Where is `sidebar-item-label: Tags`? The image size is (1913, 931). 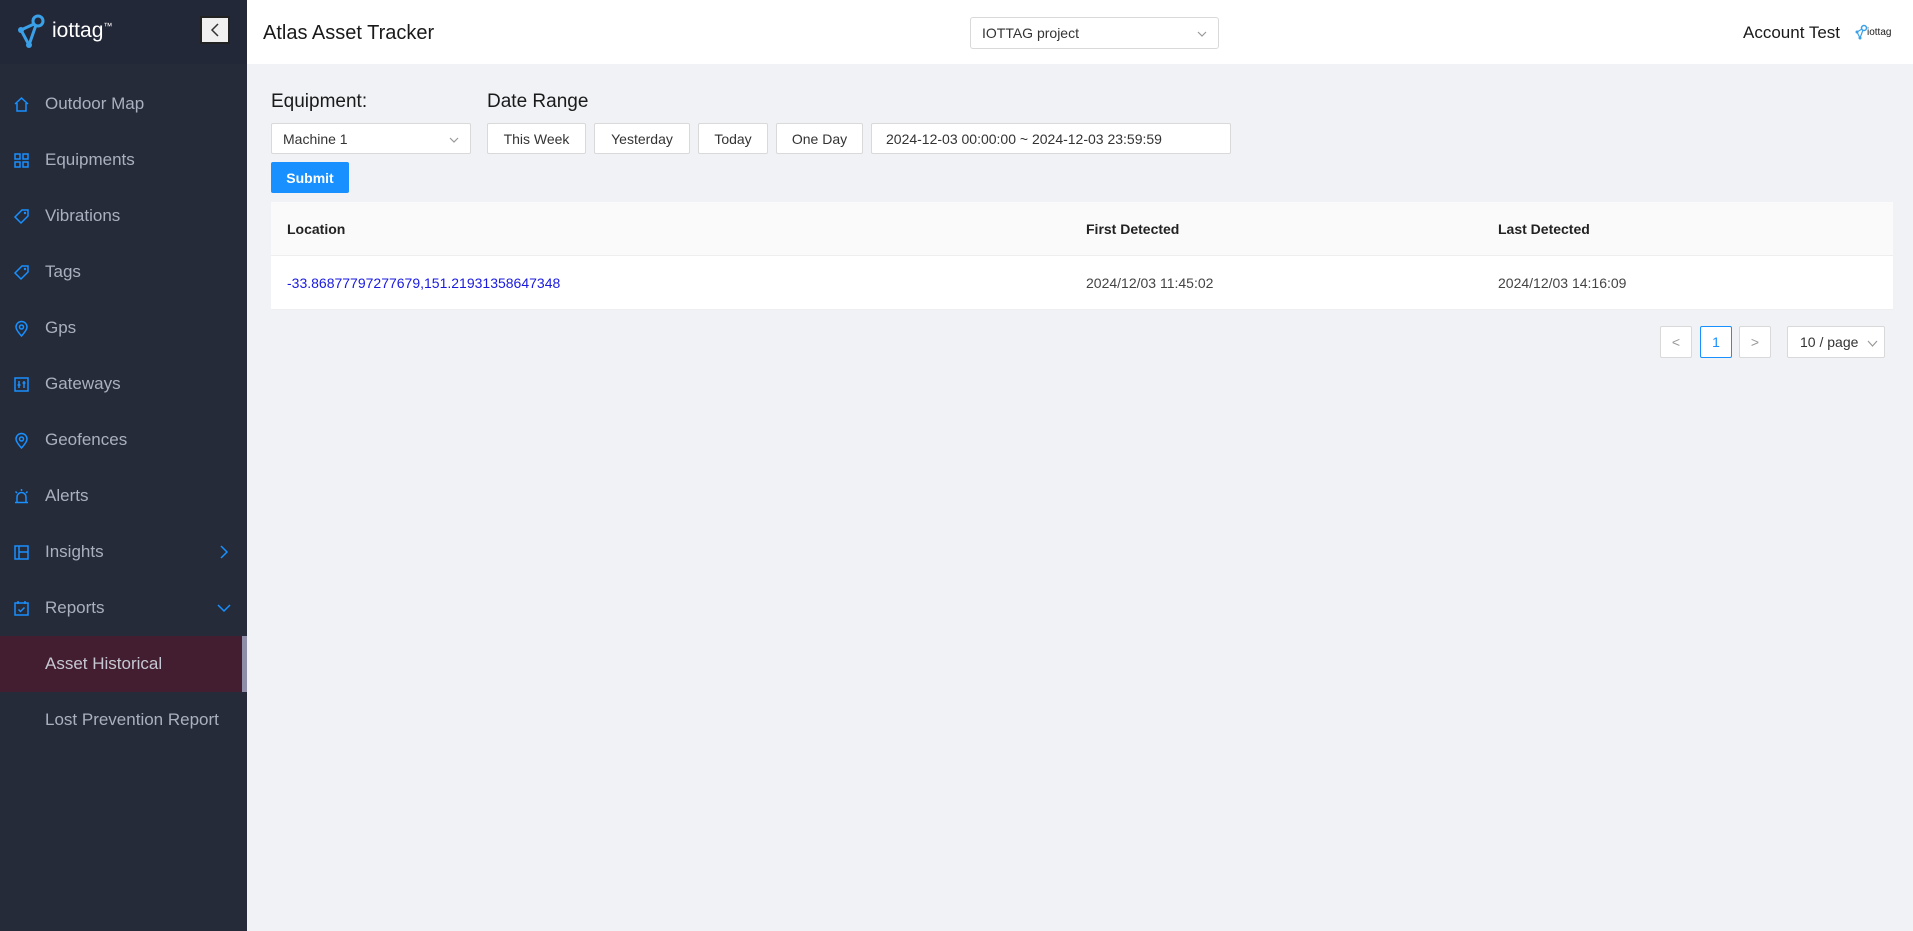
sidebar-item-label: Tags is located at coordinates (63, 271).